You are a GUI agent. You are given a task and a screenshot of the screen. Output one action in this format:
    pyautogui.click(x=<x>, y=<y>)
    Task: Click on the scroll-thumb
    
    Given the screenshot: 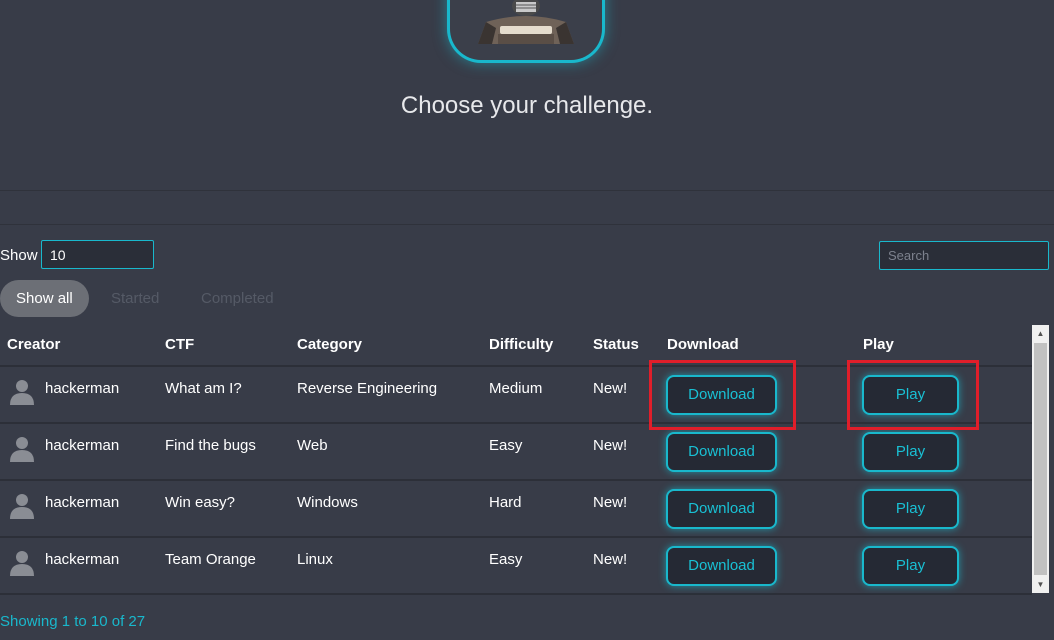 What is the action you would take?
    pyautogui.click(x=1040, y=459)
    